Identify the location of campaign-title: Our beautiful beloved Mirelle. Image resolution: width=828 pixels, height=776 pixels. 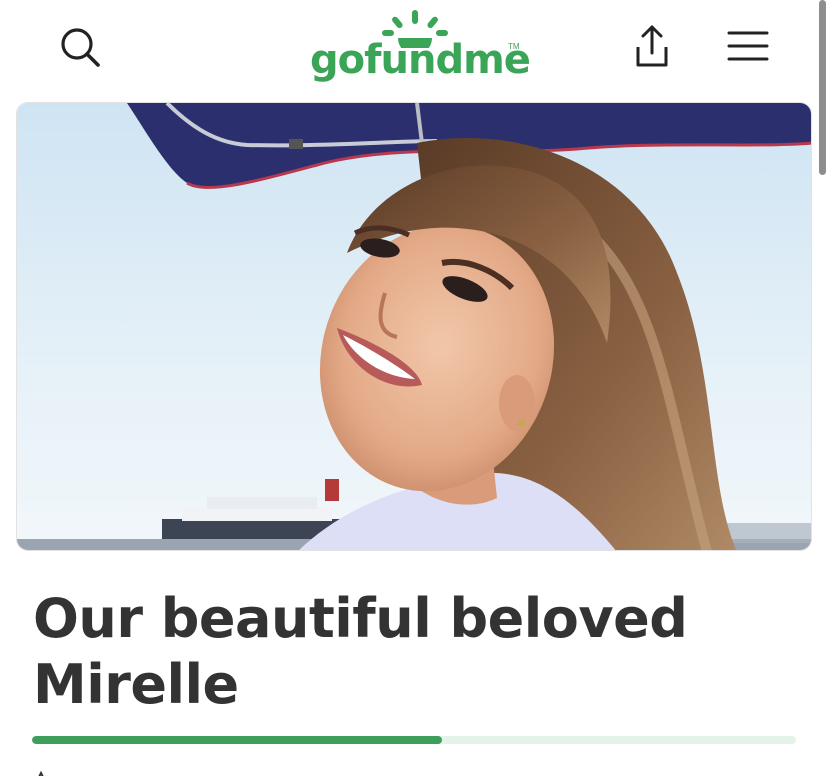
(360, 651).